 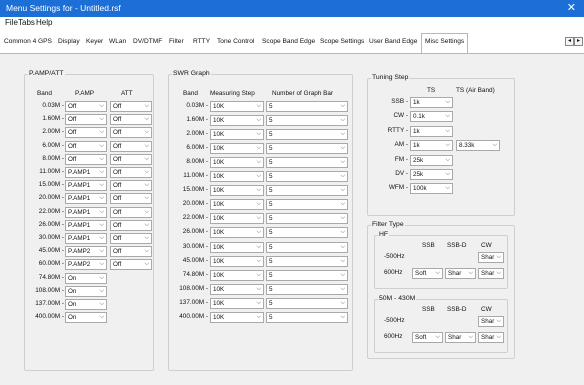 What do you see at coordinates (117, 41) in the screenshot?
I see `tab-wlan: WLan` at bounding box center [117, 41].